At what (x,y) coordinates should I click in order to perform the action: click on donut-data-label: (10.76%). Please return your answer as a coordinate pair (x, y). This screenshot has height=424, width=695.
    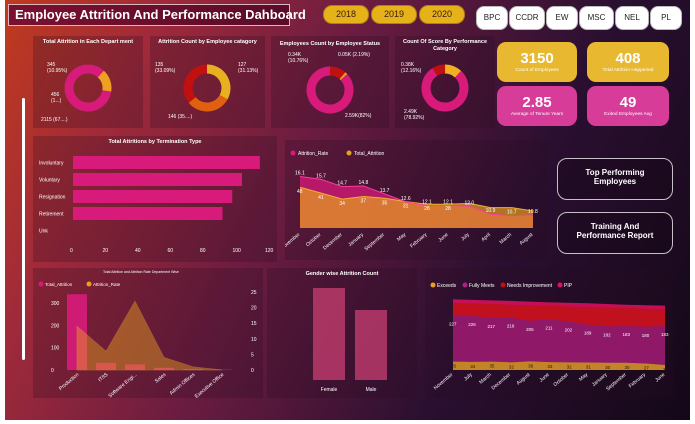
    Looking at the image, I should click on (298, 61).